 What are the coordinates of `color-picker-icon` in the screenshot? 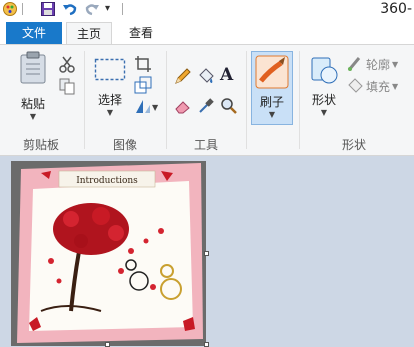 It's located at (206, 106).